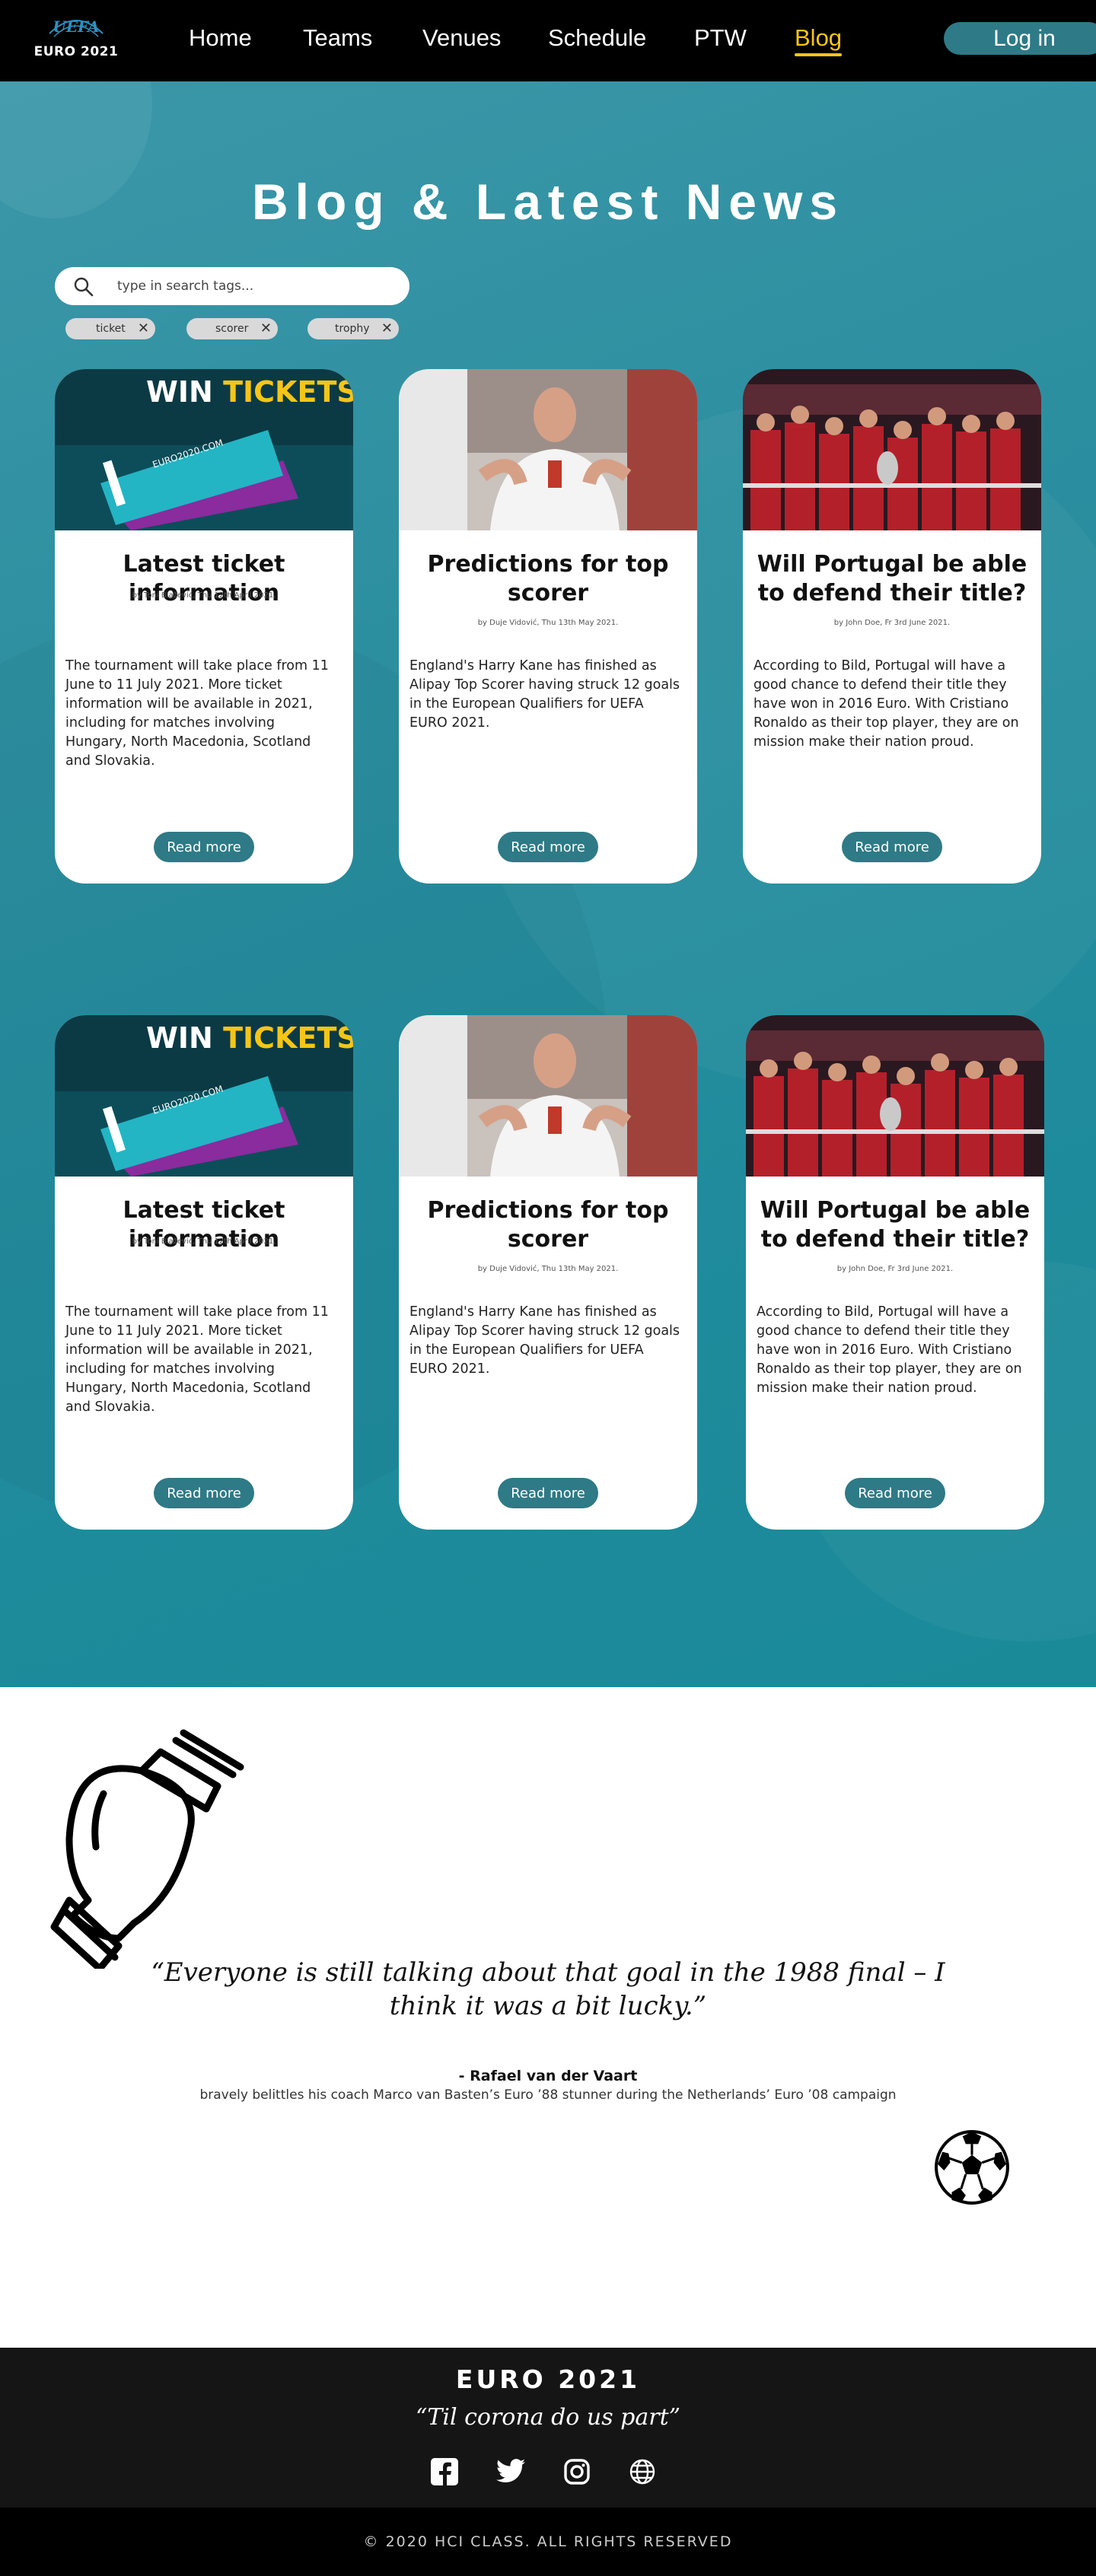 The image size is (1096, 2576). I want to click on nav-teams: Teams, so click(337, 38).